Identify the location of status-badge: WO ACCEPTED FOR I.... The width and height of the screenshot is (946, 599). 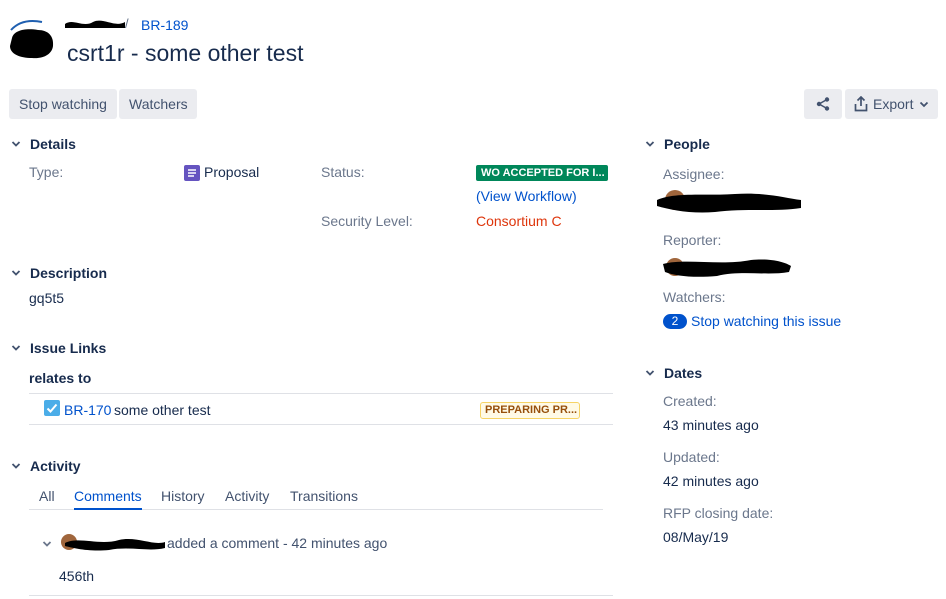
(542, 173).